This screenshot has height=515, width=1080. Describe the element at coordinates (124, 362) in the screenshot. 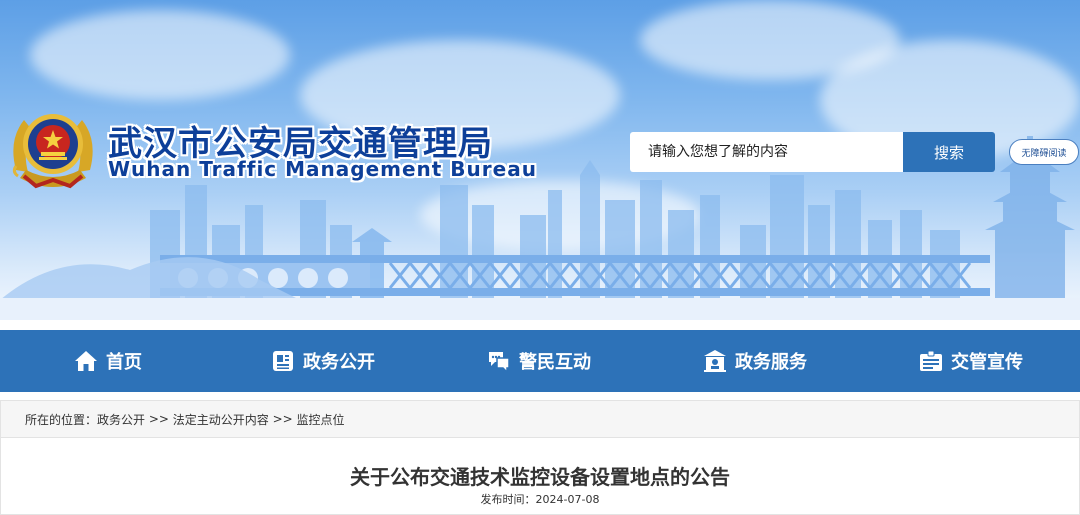

I see `nav-item-label: 首页` at that location.